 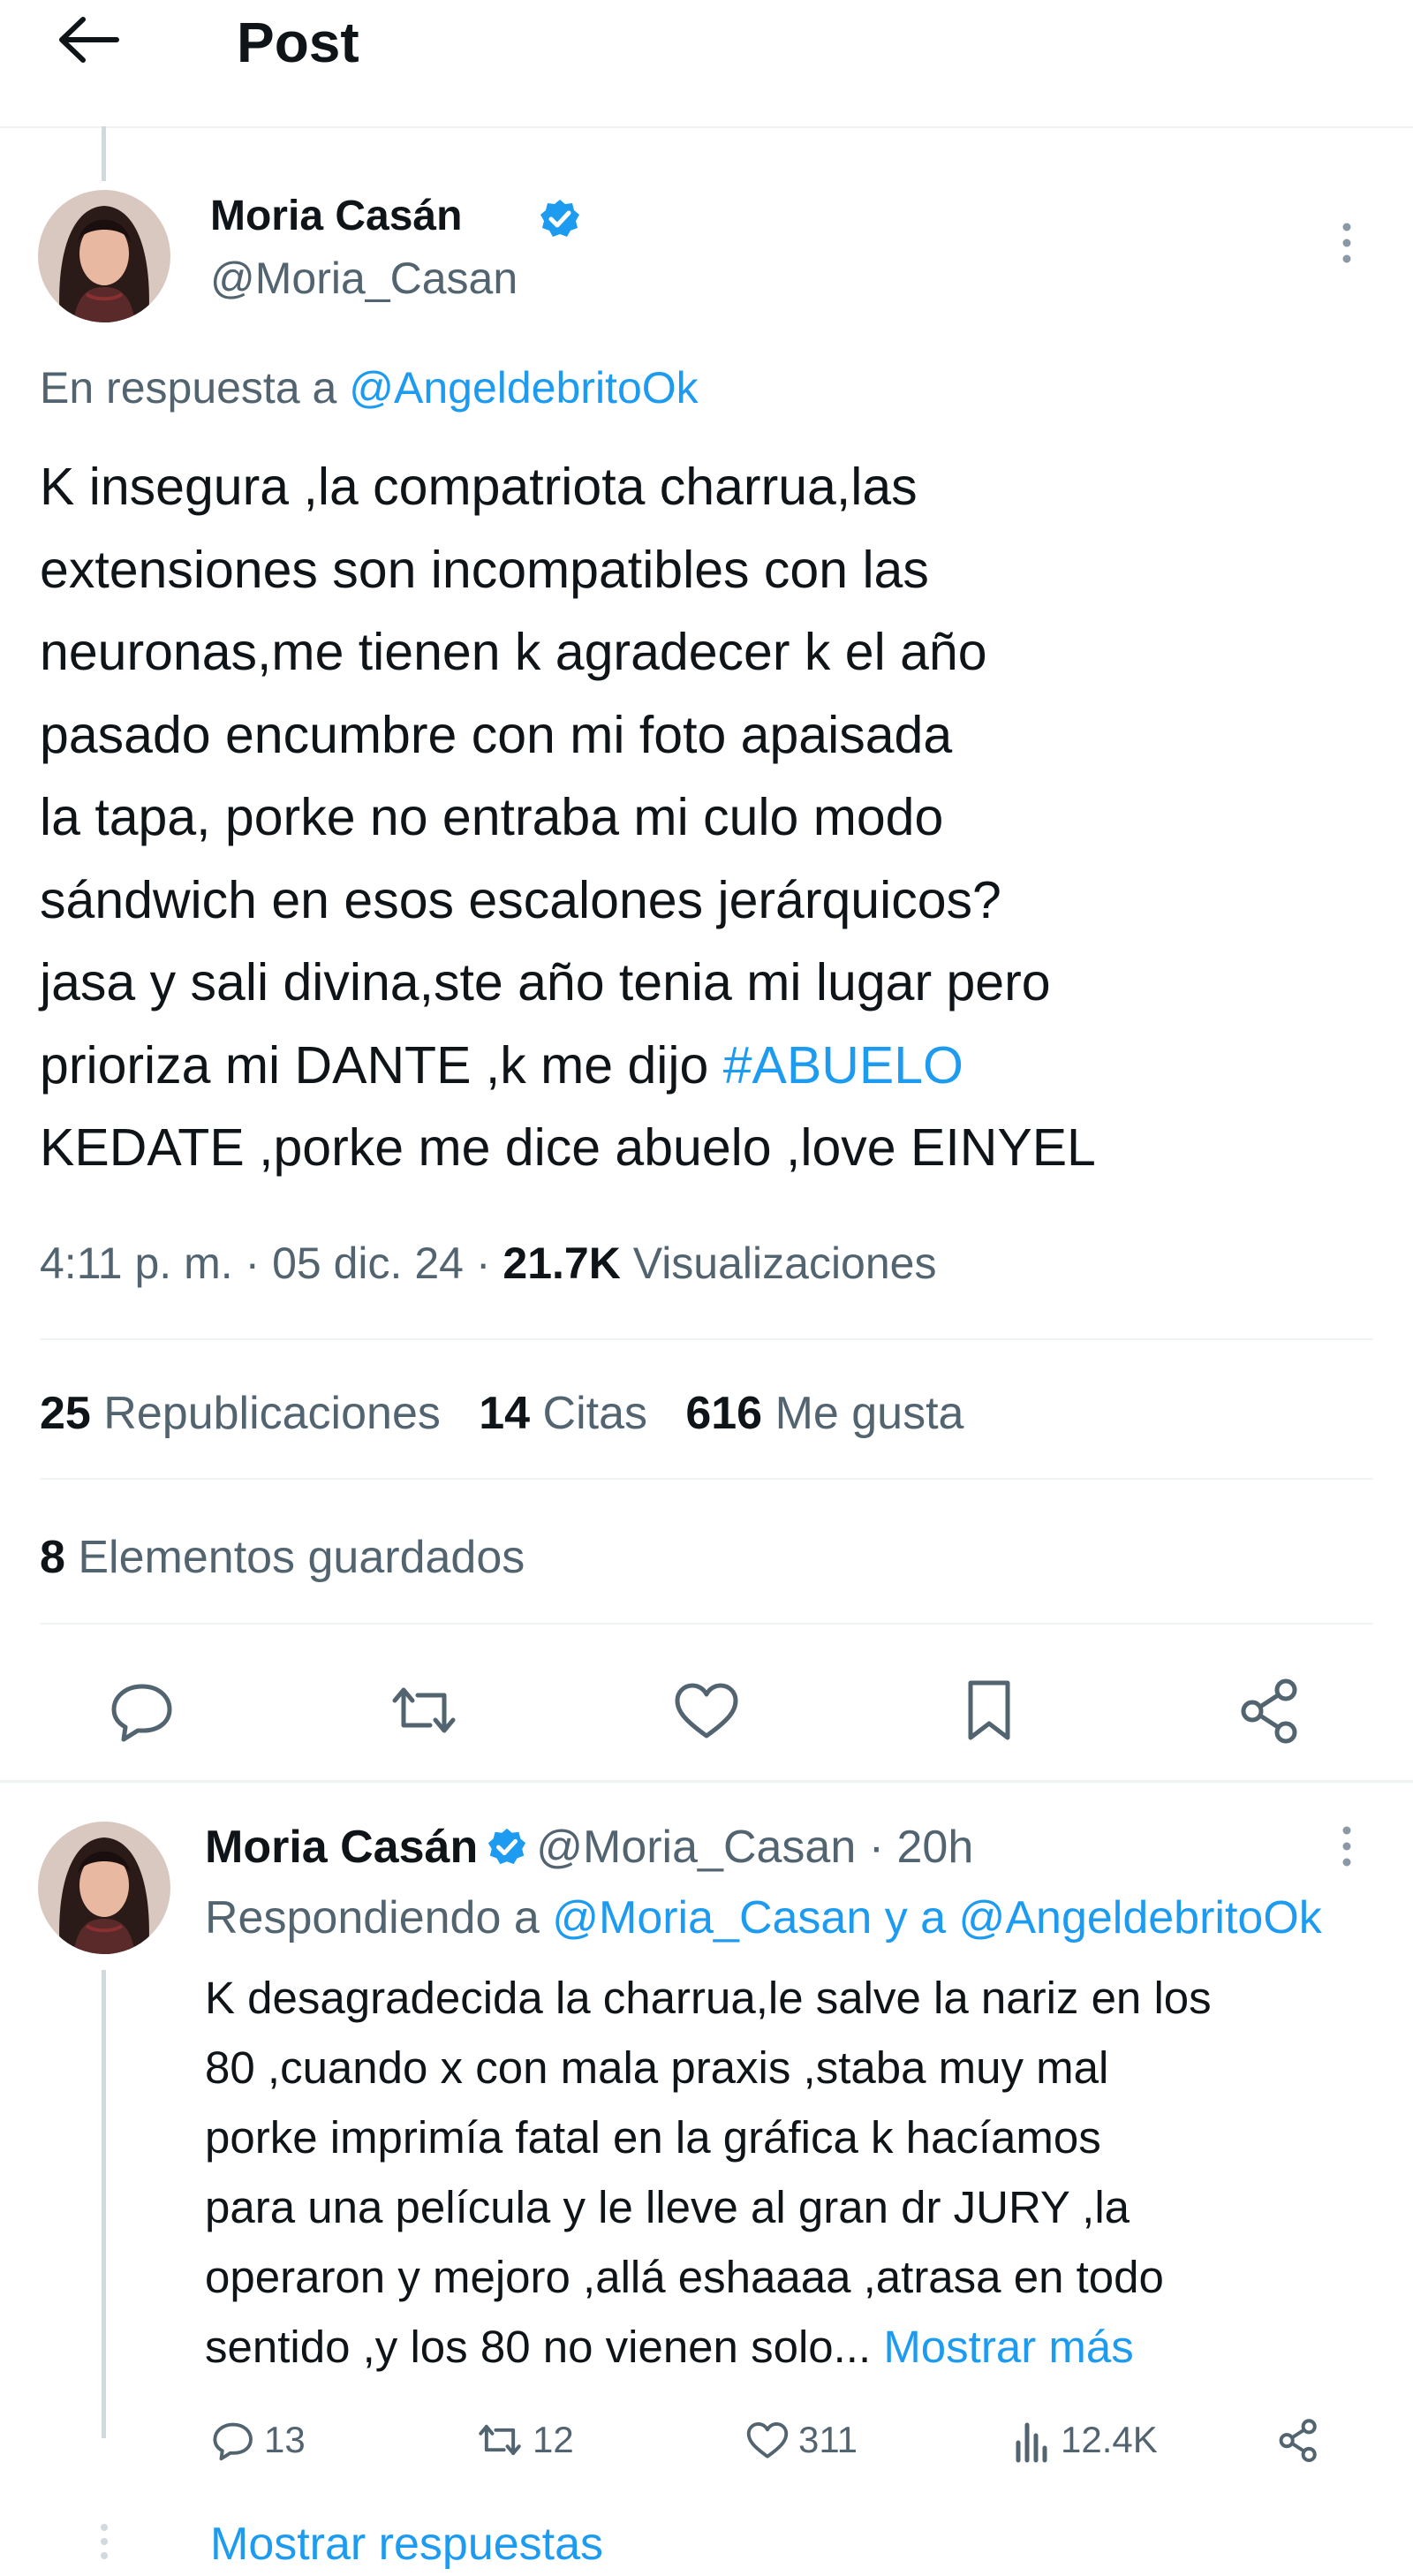 What do you see at coordinates (706, 127) in the screenshot?
I see `header-divider` at bounding box center [706, 127].